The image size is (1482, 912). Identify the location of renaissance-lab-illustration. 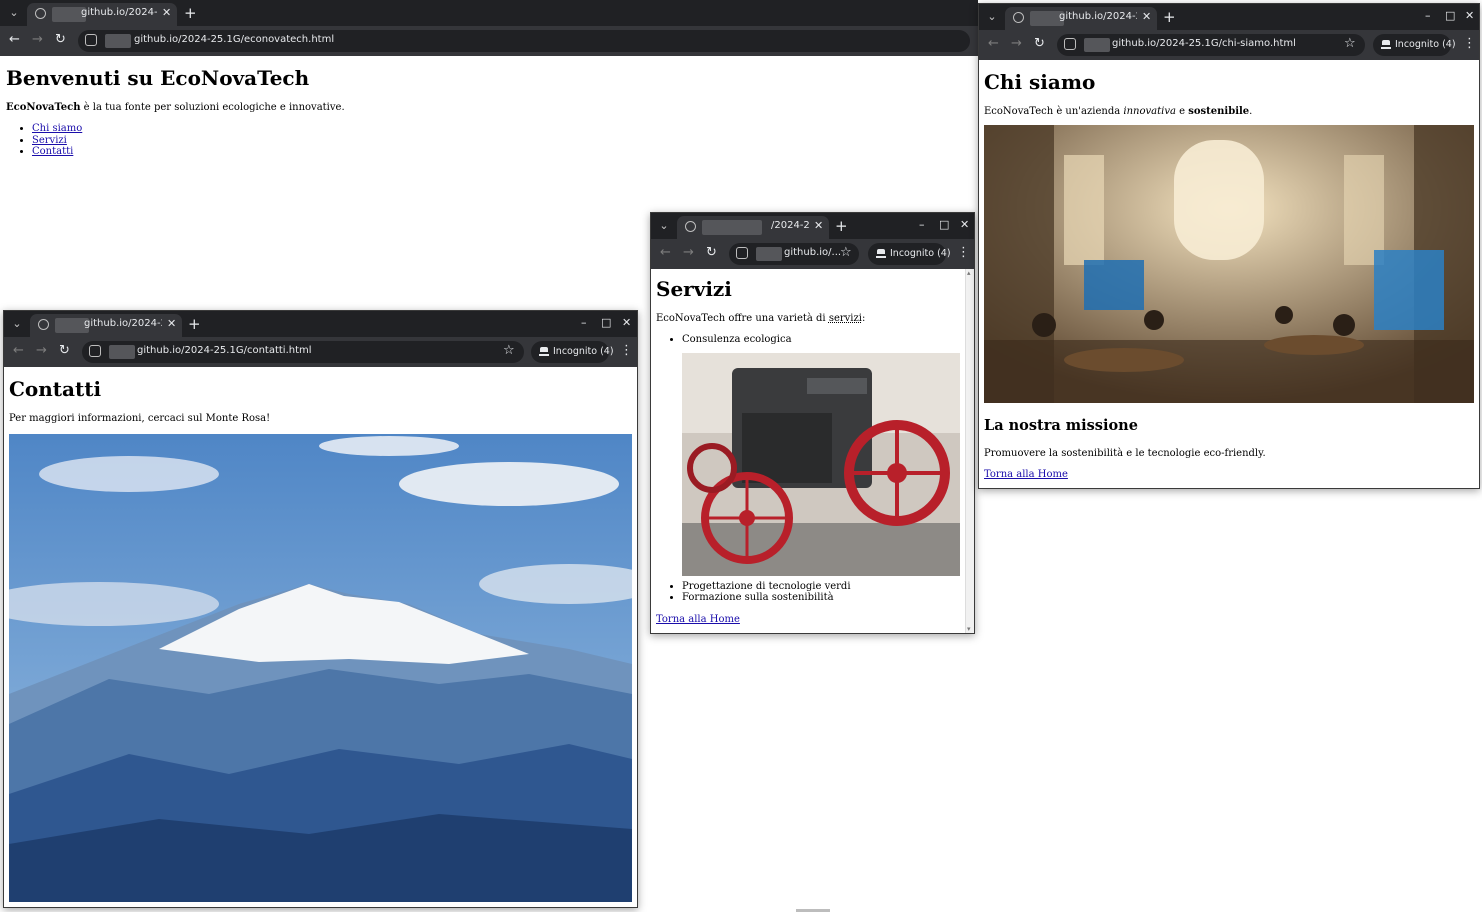
(1229, 264).